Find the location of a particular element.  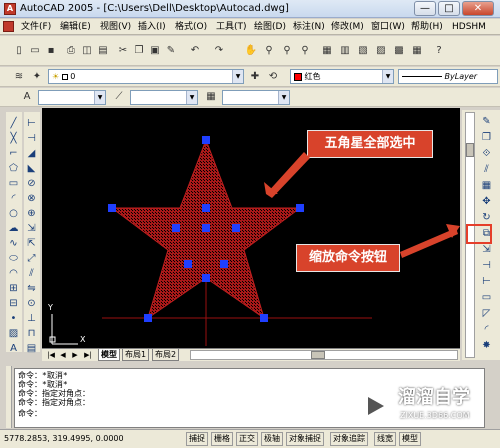

mirror-icon: ⇋ is located at coordinates (31, 288).